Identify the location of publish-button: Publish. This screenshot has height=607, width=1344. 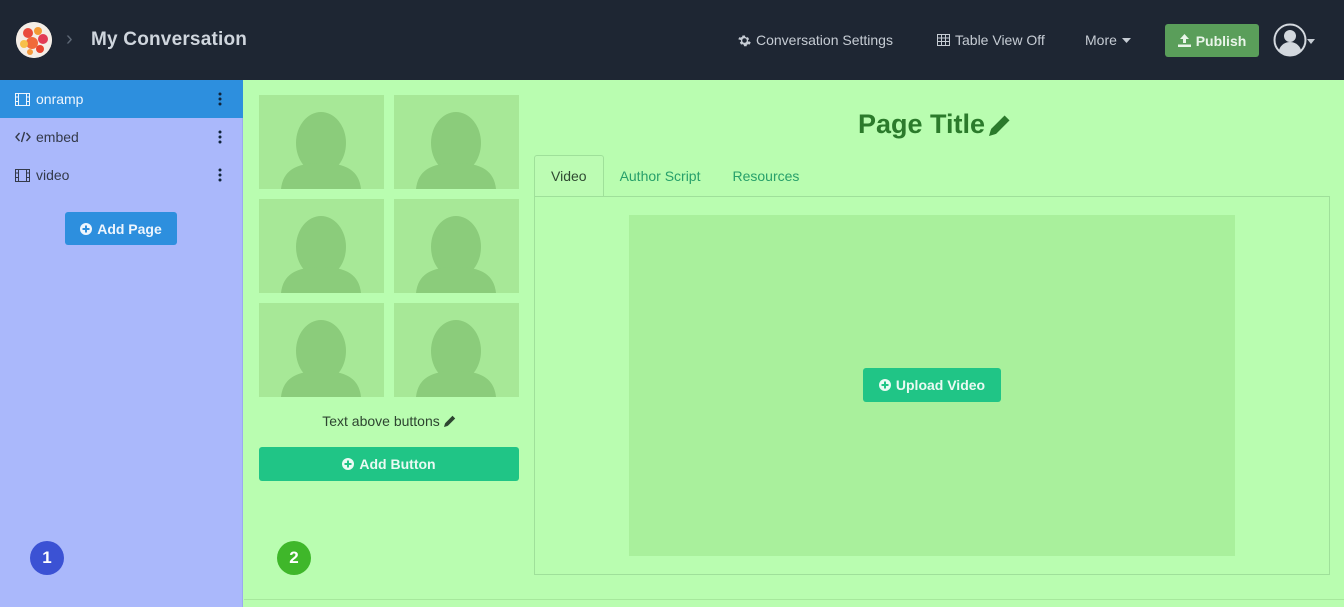
(1212, 40).